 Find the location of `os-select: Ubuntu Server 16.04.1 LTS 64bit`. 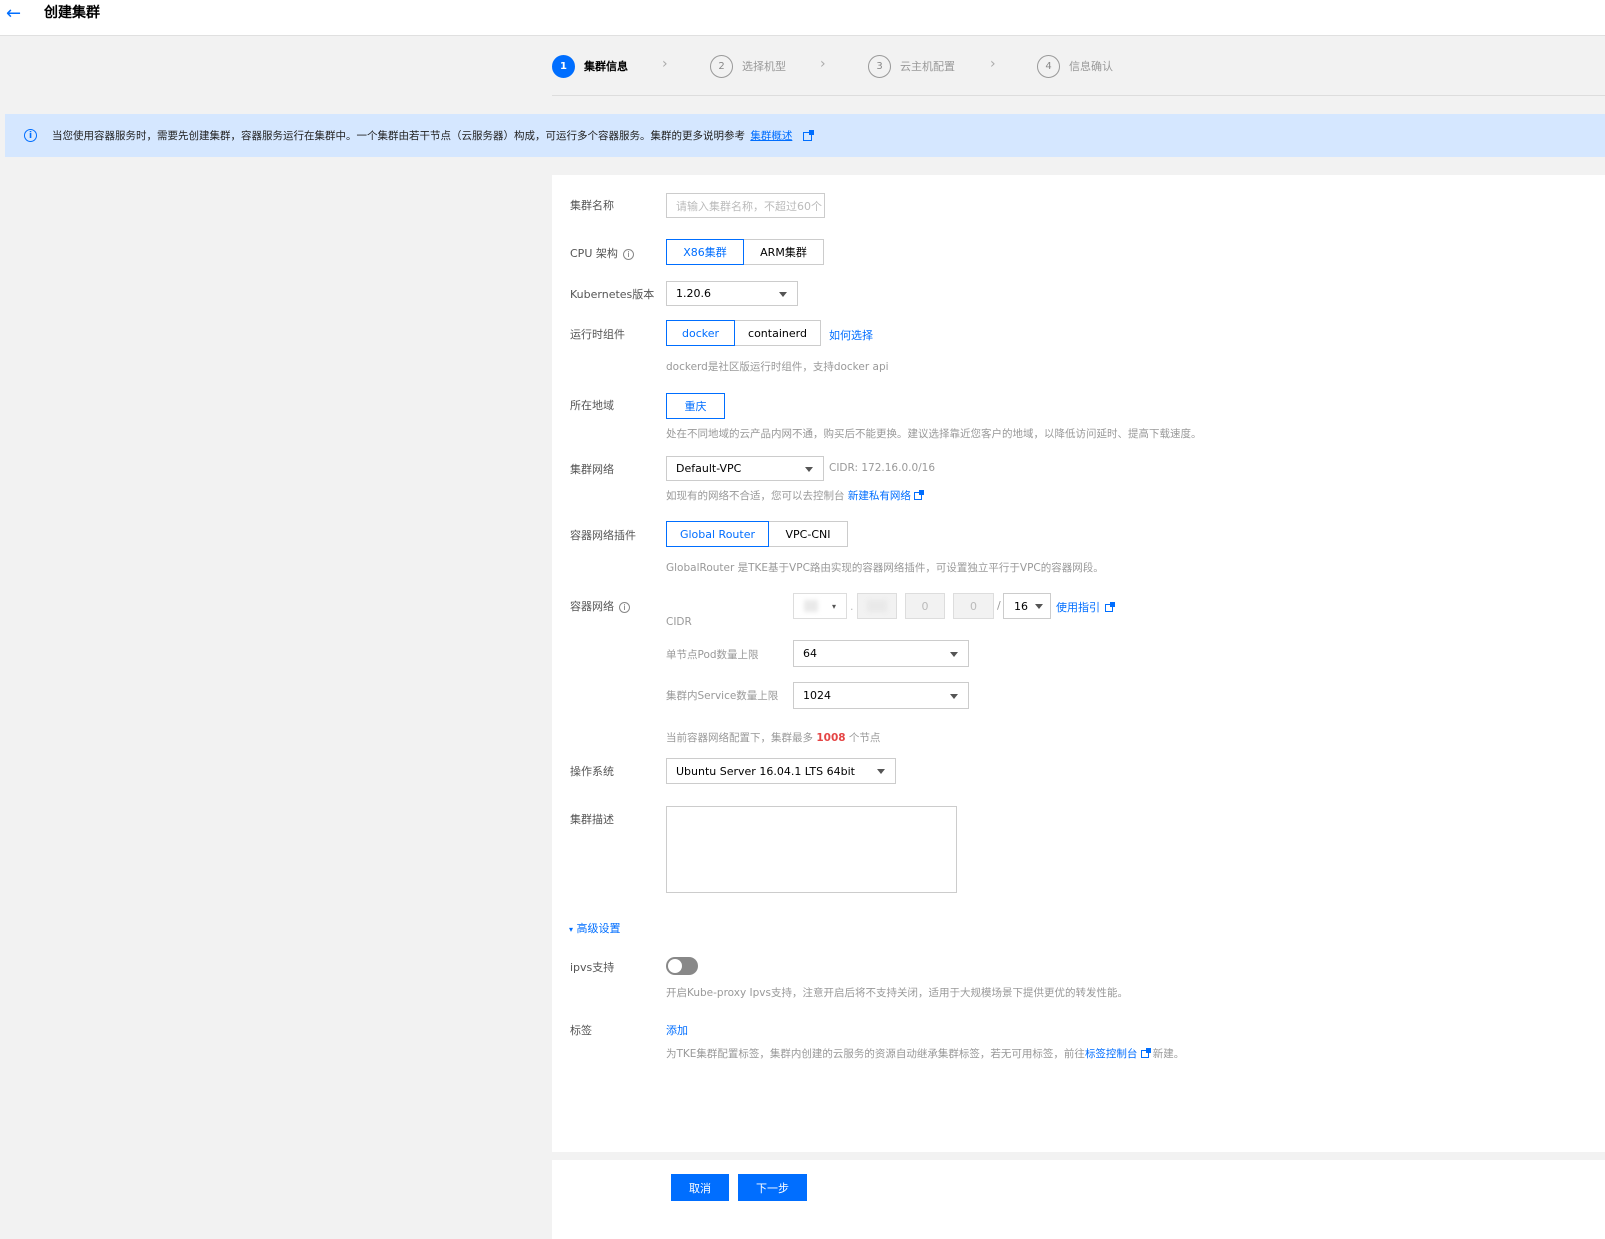

os-select: Ubuntu Server 16.04.1 LTS 64bit is located at coordinates (781, 771).